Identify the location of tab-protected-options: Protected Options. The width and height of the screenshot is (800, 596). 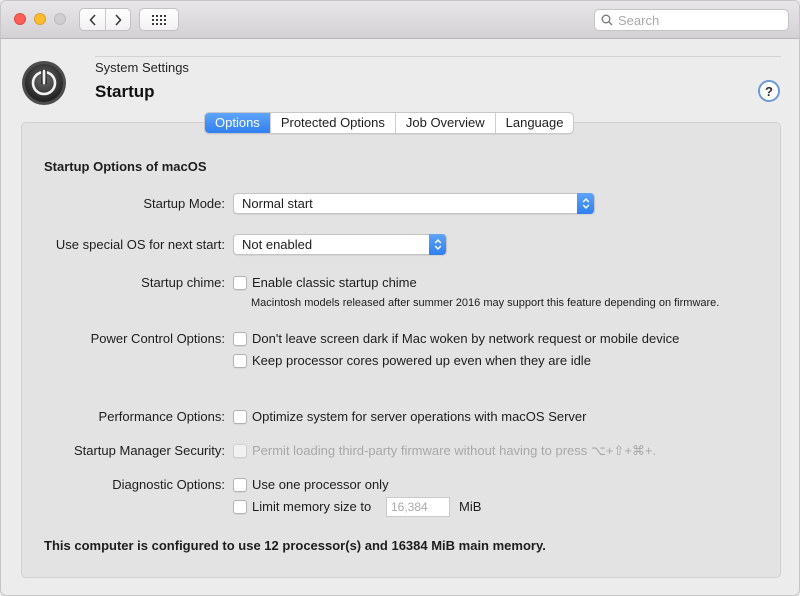
(332, 123).